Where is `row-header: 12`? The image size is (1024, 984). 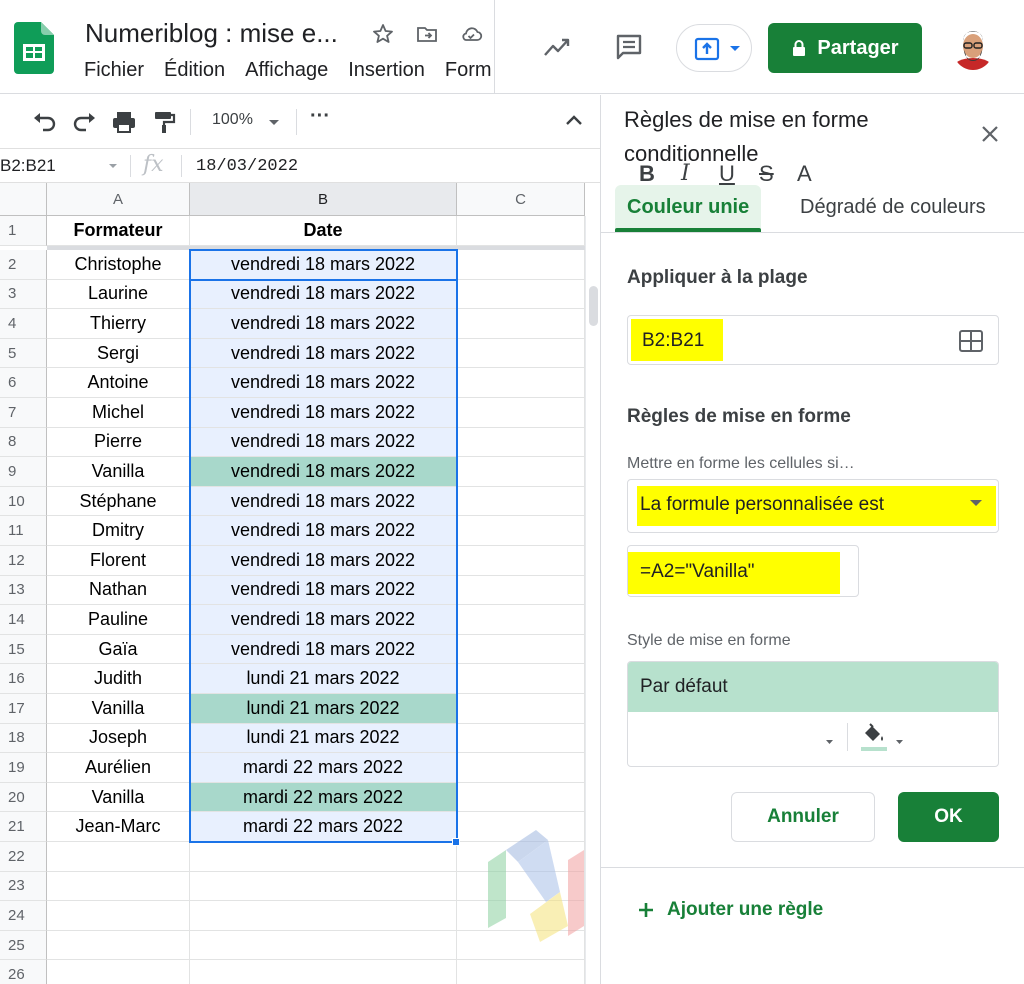 row-header: 12 is located at coordinates (23, 561).